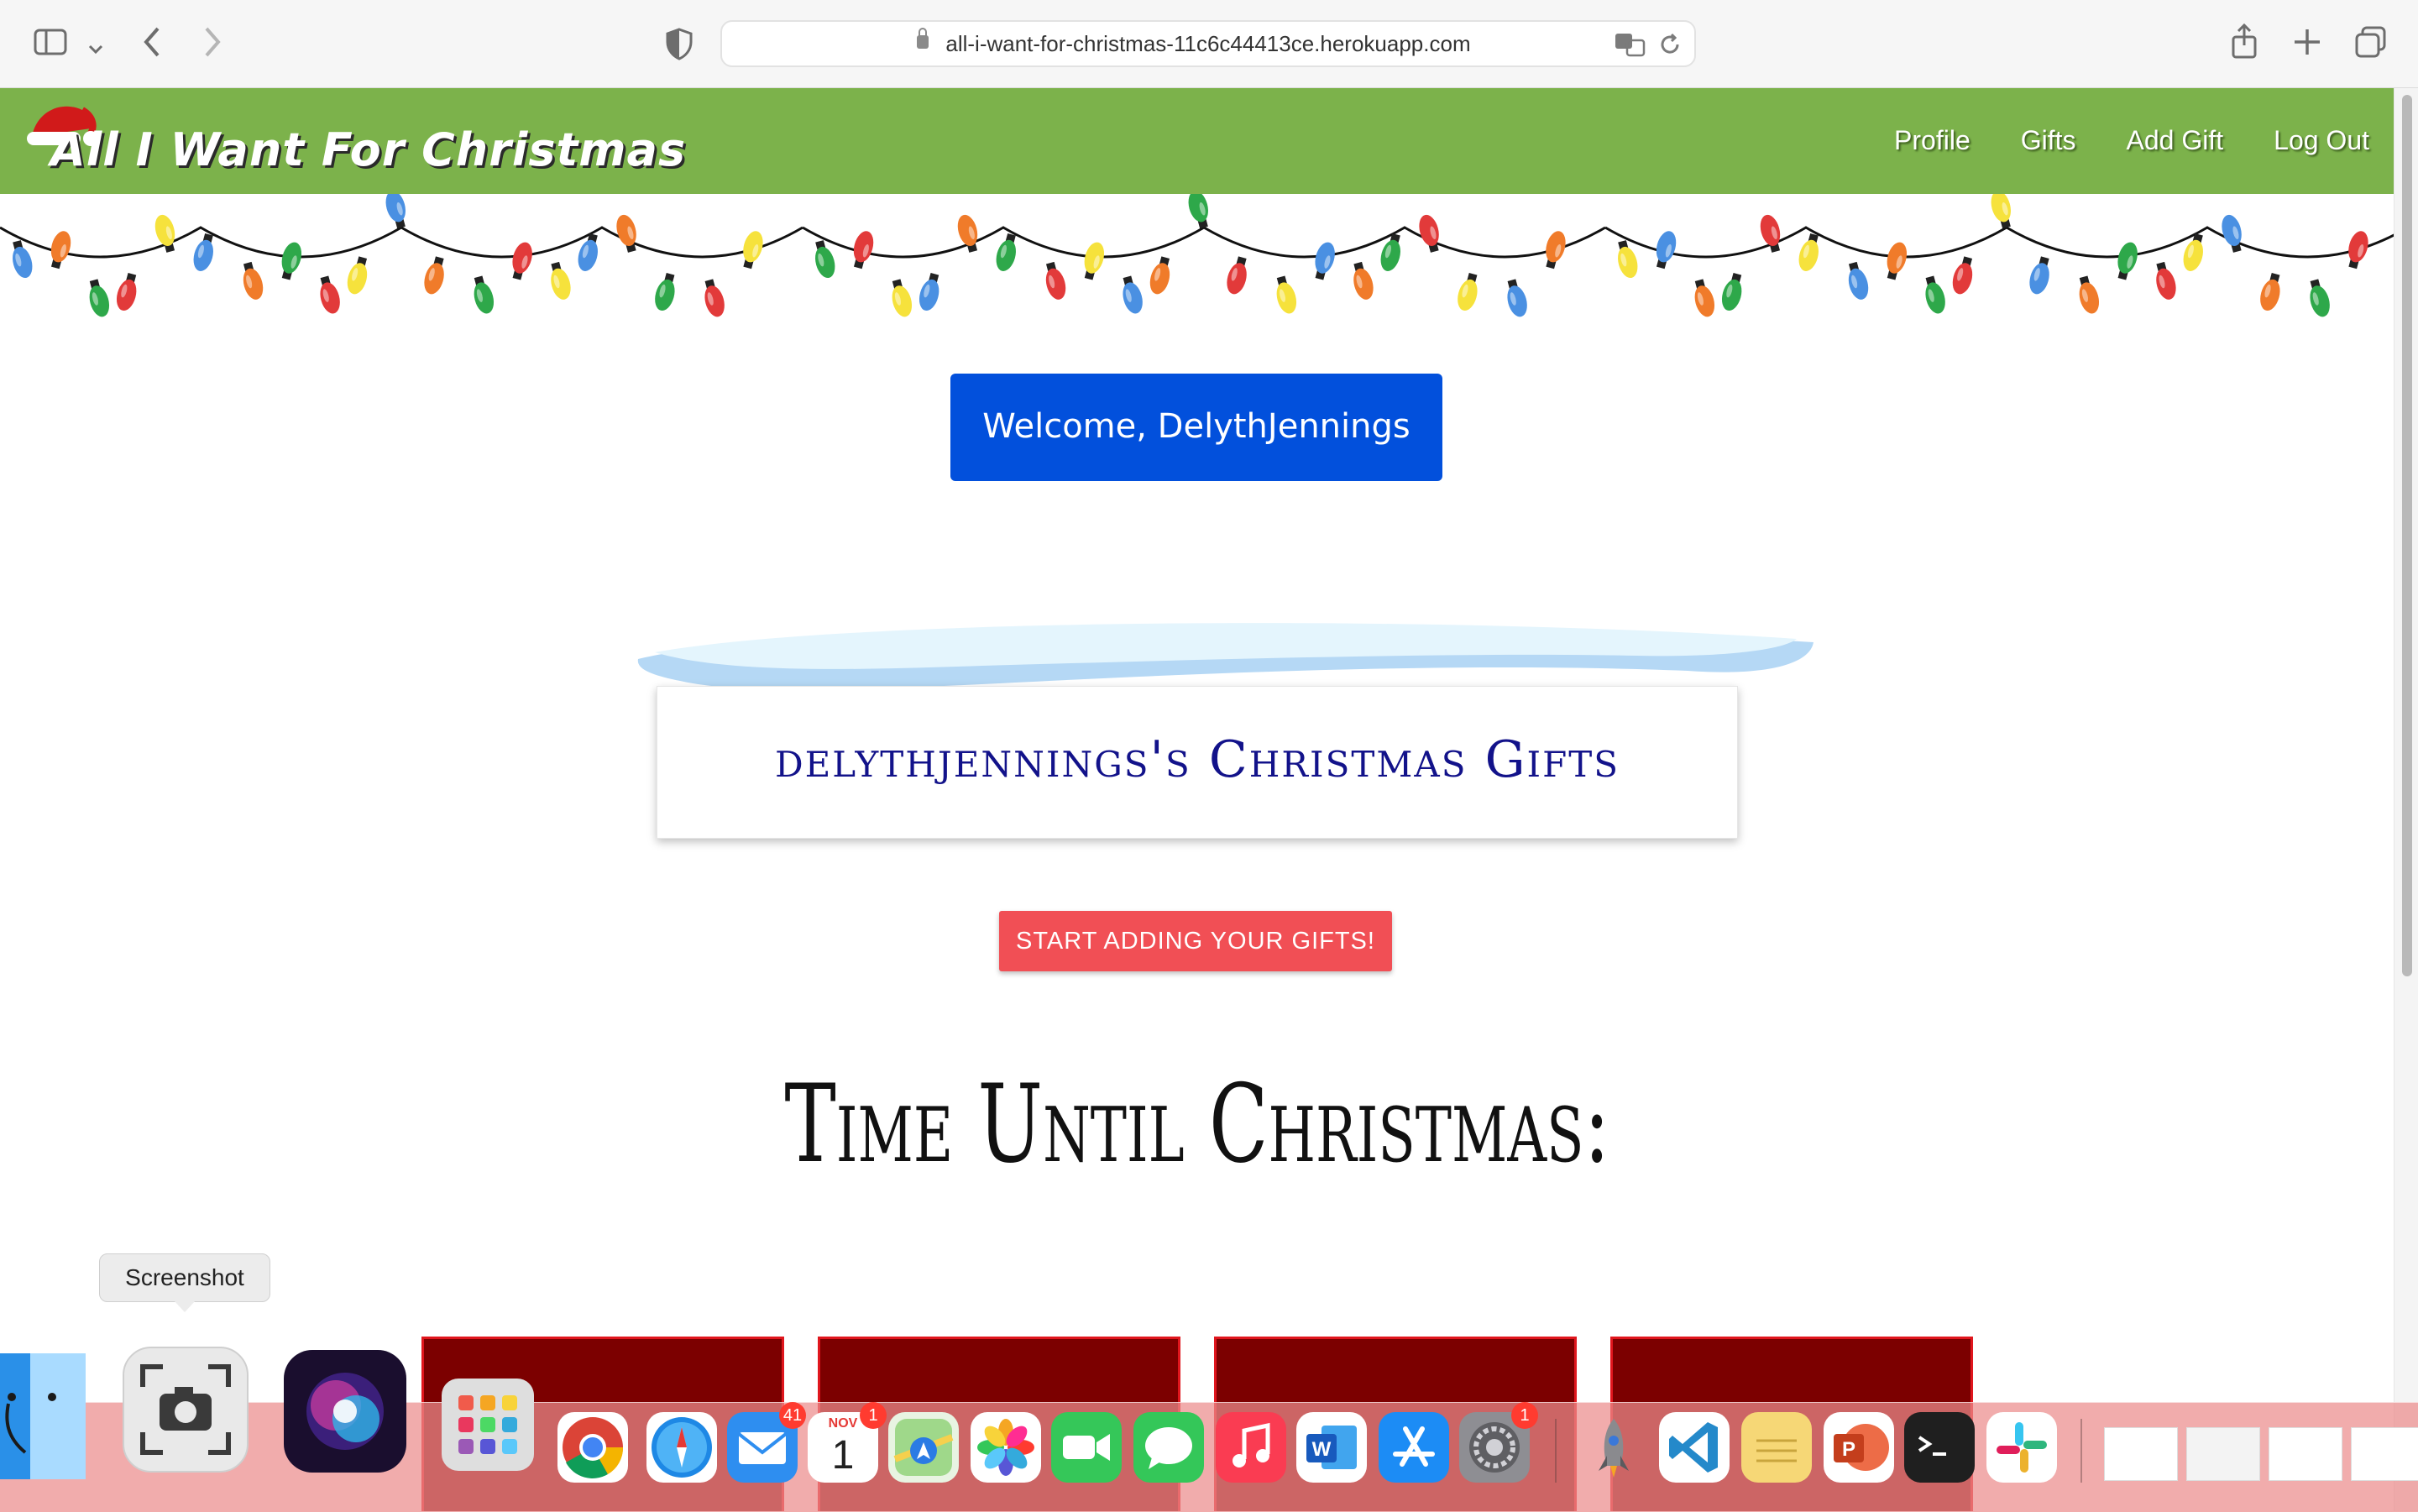  I want to click on gifts-heading: delythjennings's Christmas Gifts, so click(1197, 759).